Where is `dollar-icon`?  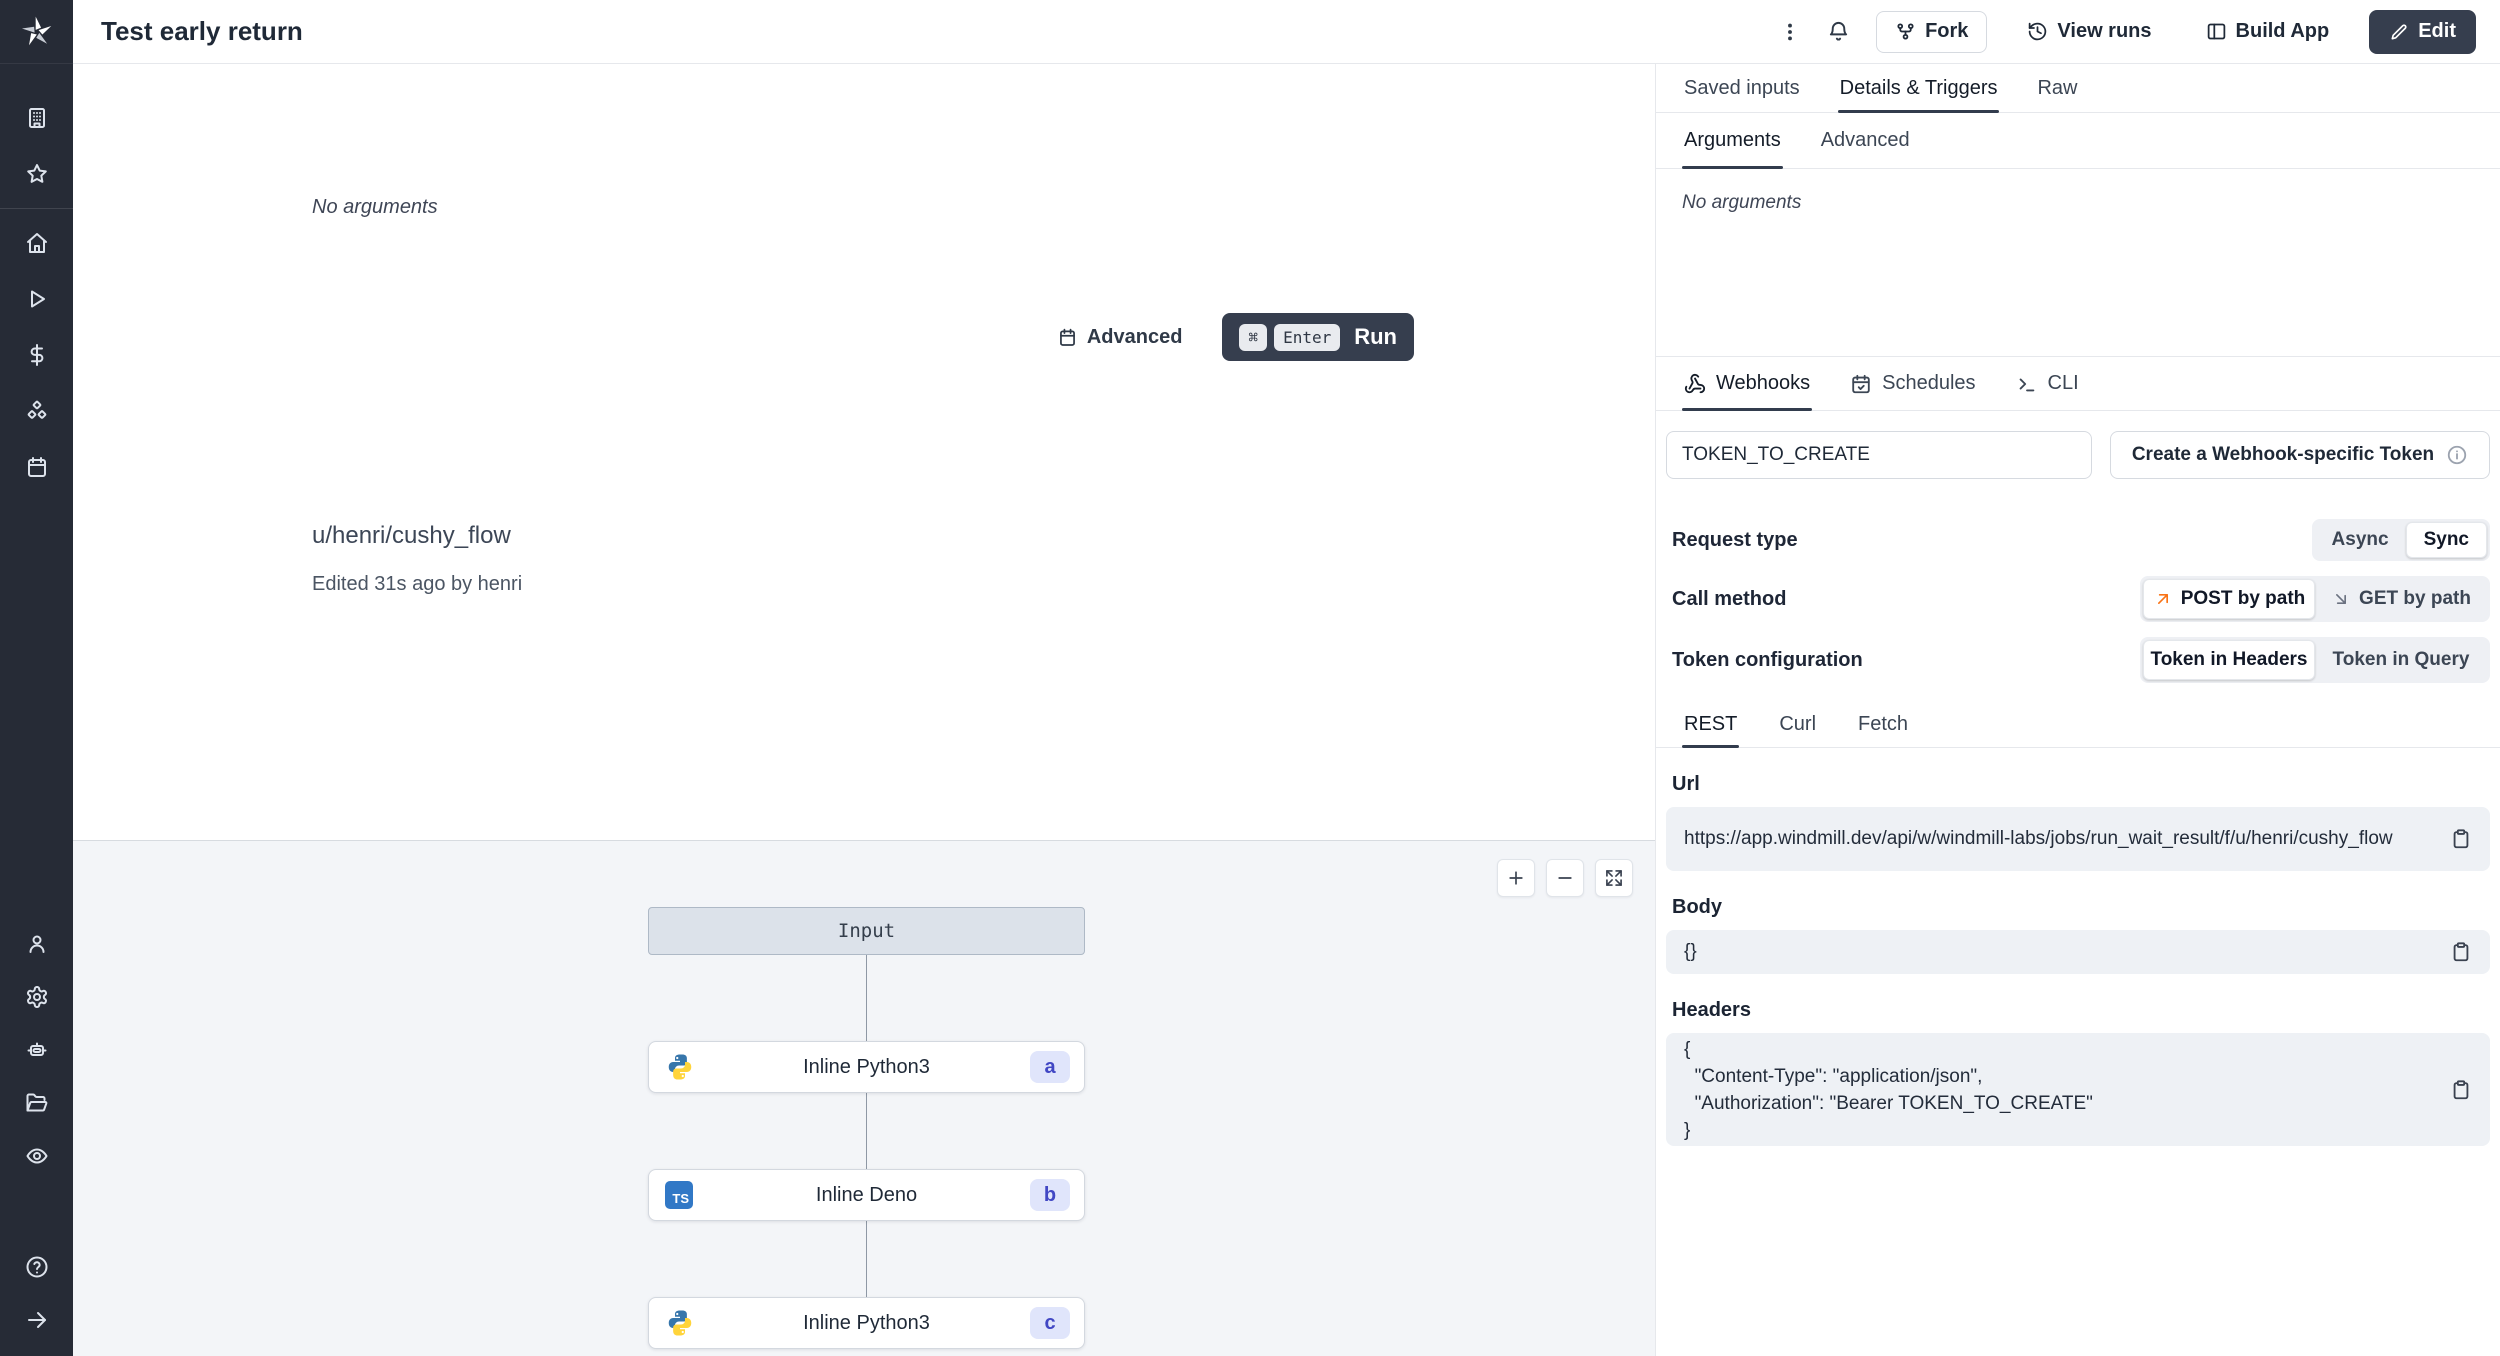
dollar-icon is located at coordinates (36, 355).